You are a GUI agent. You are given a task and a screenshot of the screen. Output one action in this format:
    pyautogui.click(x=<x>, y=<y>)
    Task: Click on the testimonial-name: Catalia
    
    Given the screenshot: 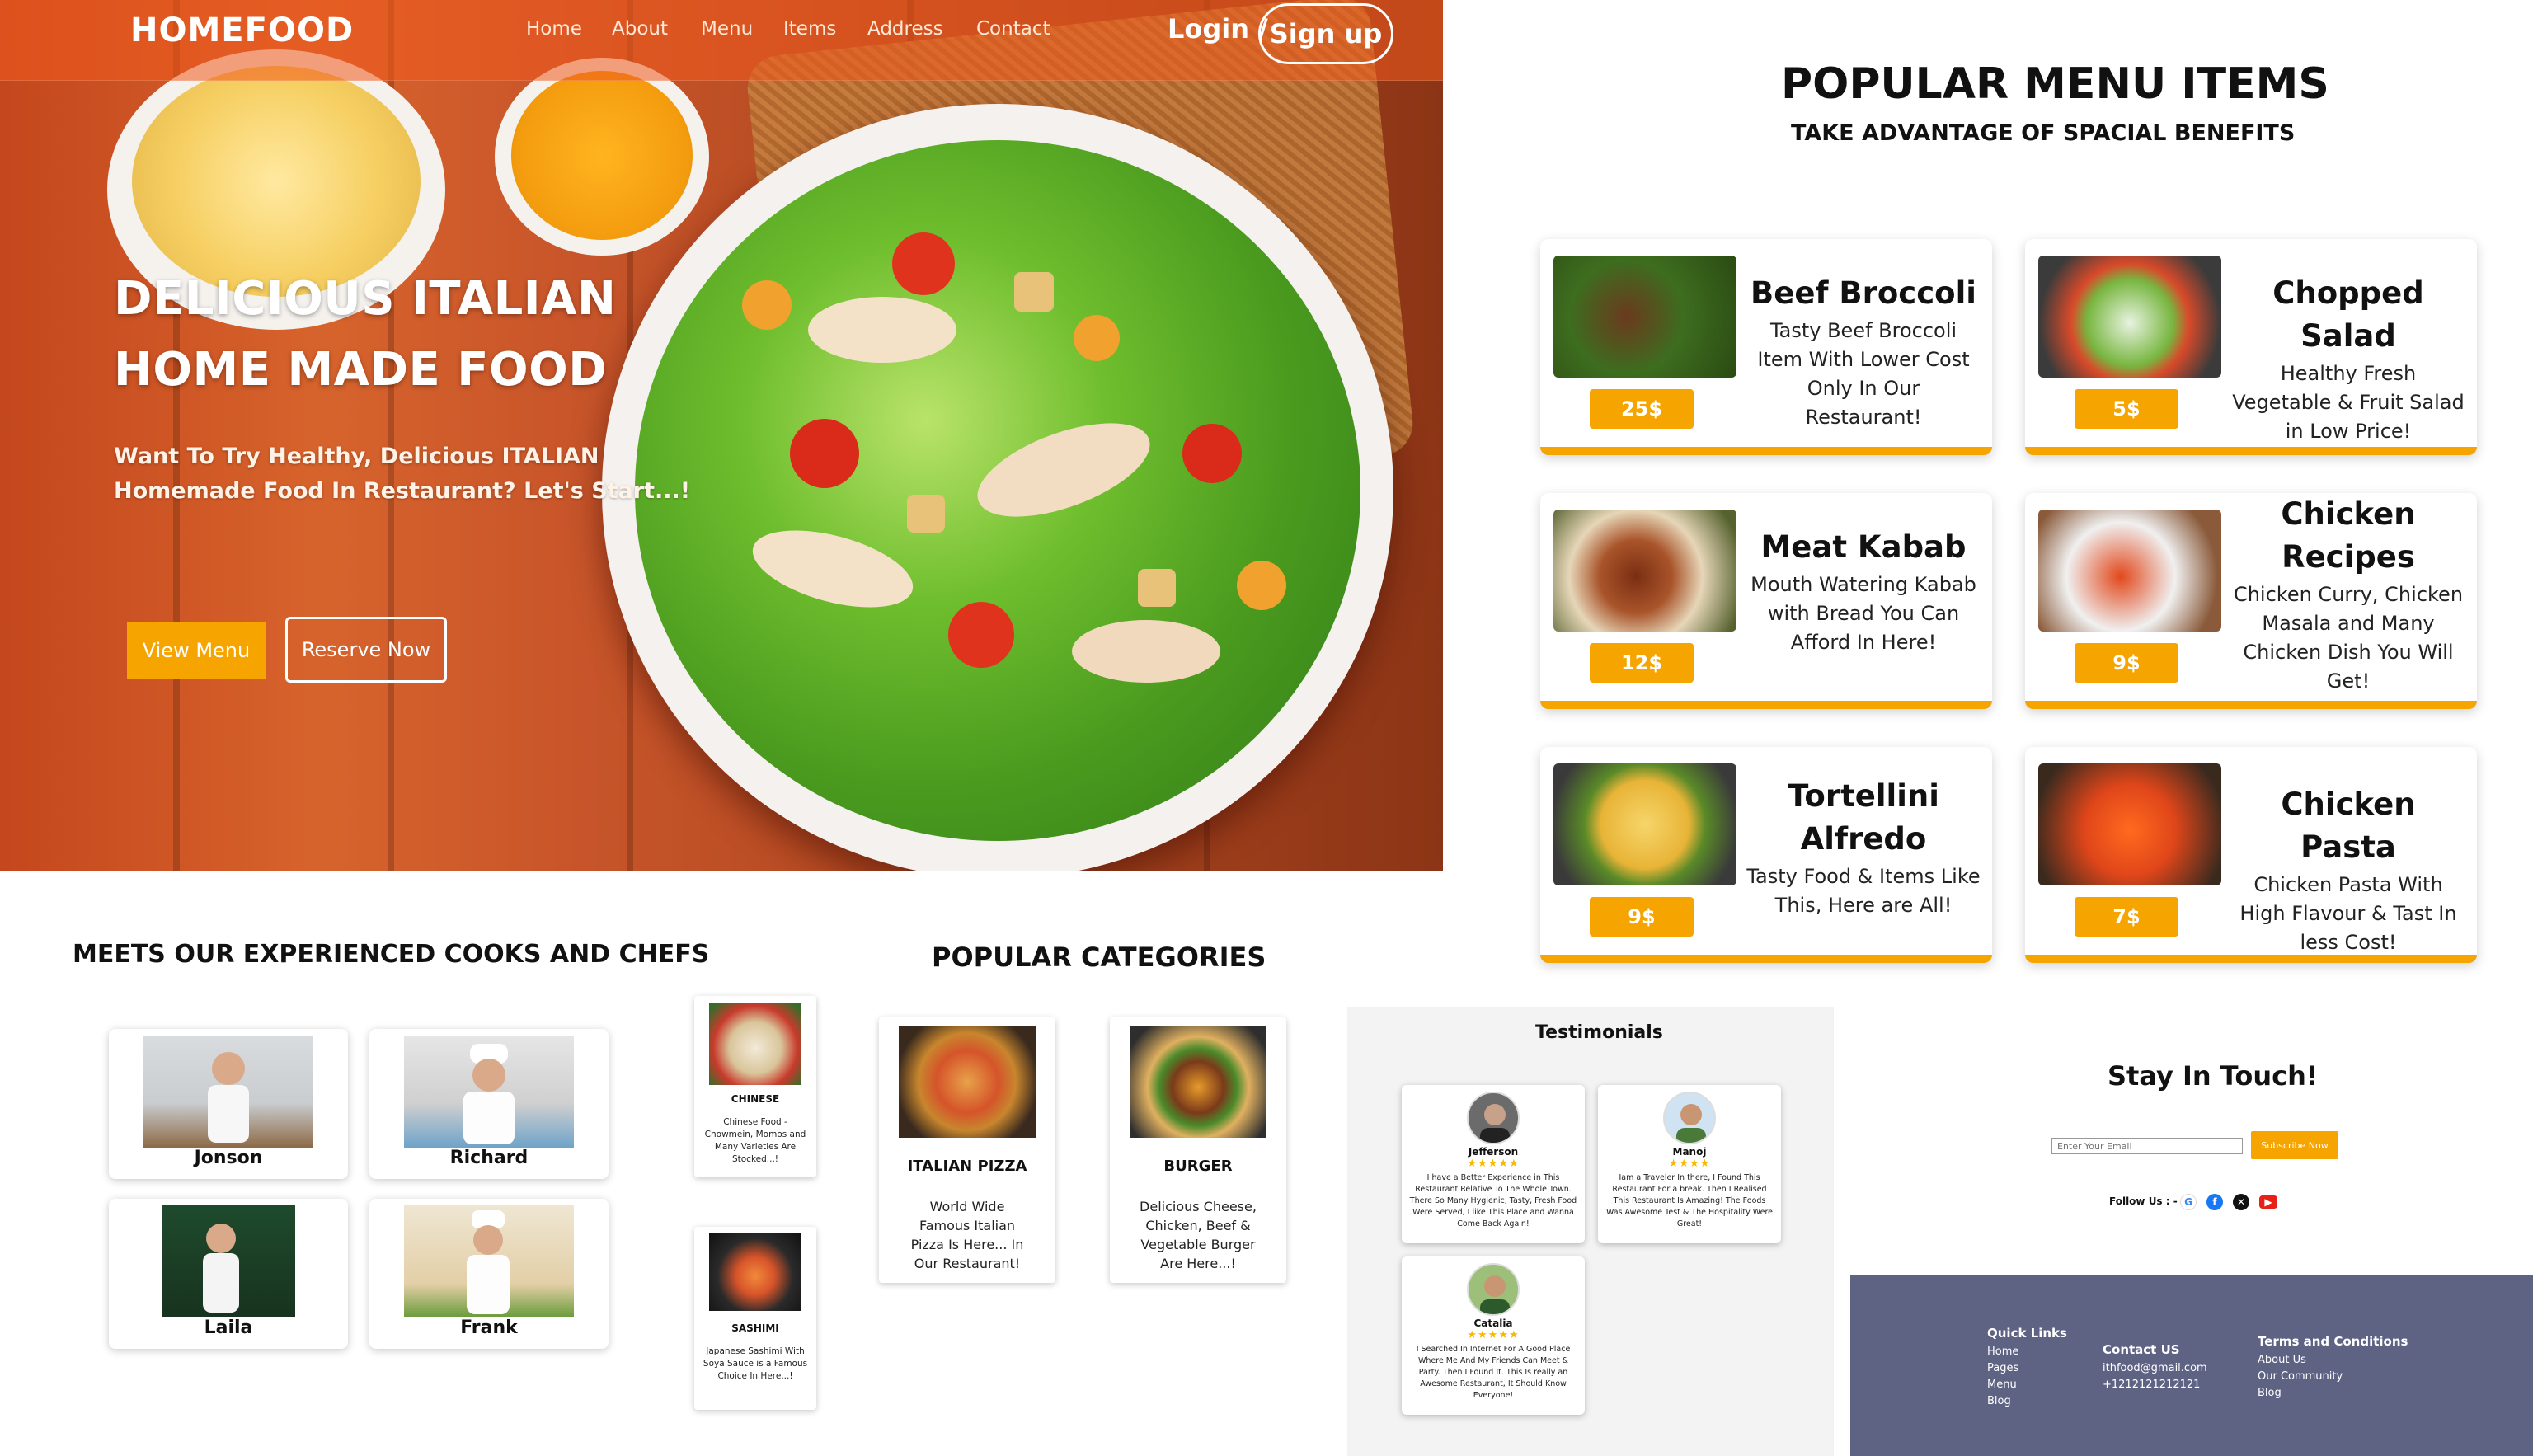 What is the action you would take?
    pyautogui.click(x=1493, y=1323)
    